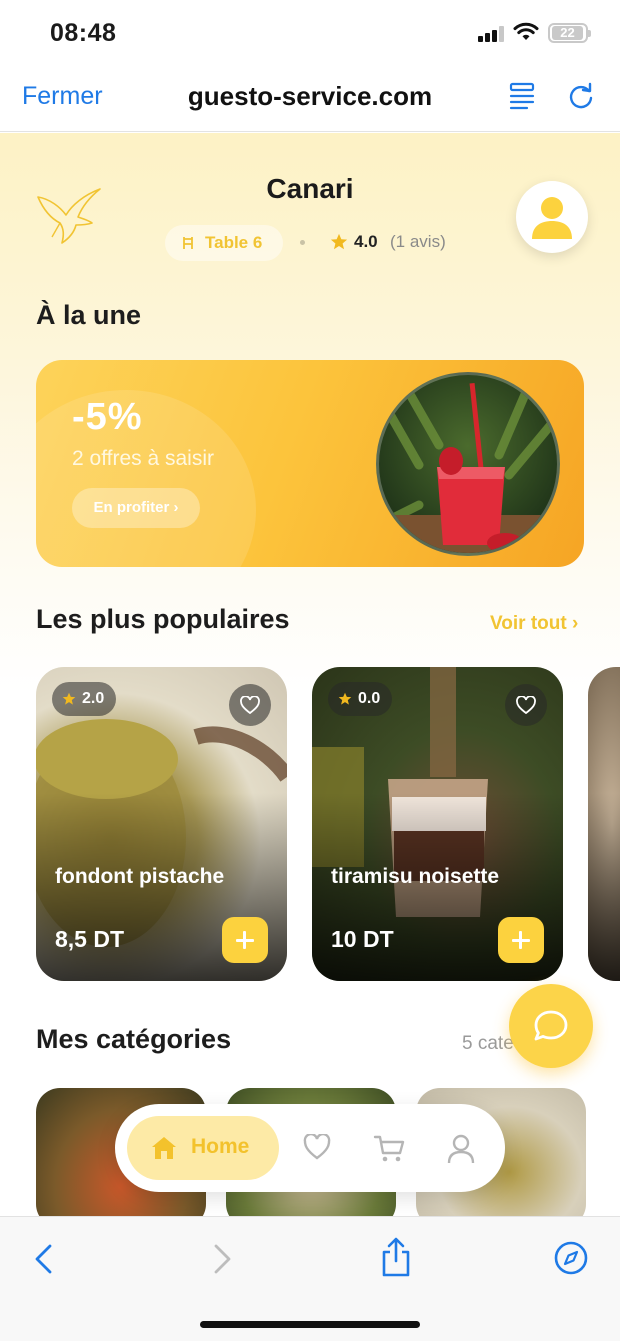 The width and height of the screenshot is (620, 1341). What do you see at coordinates (317, 1147) in the screenshot?
I see `nav-favorites-heart-icon` at bounding box center [317, 1147].